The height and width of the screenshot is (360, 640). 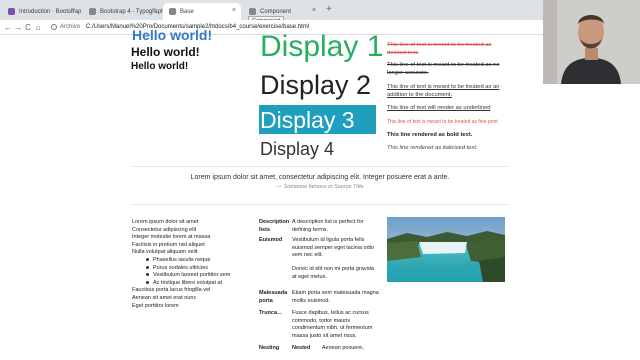 I want to click on reload-icon: C, so click(x=28, y=27).